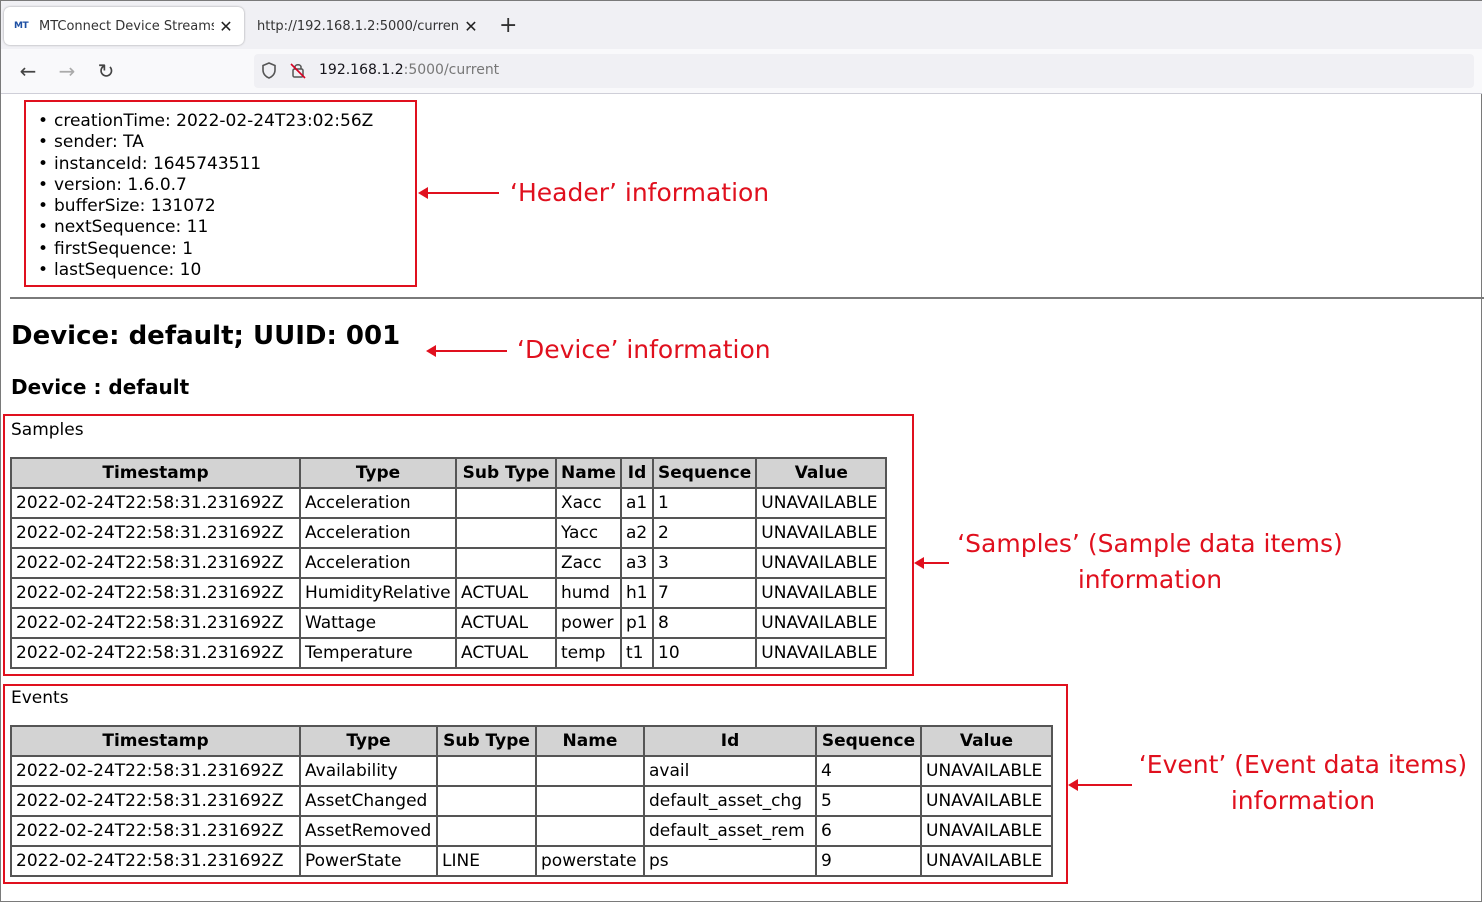 Image resolution: width=1484 pixels, height=904 pixels. Describe the element at coordinates (100, 387) in the screenshot. I see `device-subtitle: Device : default` at that location.